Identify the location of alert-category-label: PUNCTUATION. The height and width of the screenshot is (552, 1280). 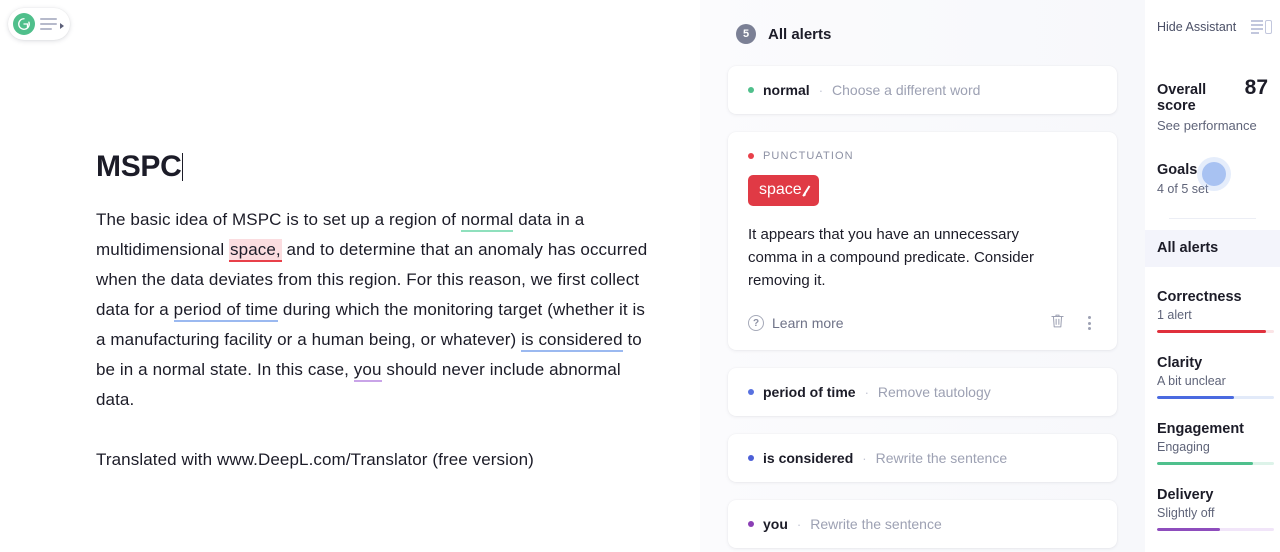
(808, 156).